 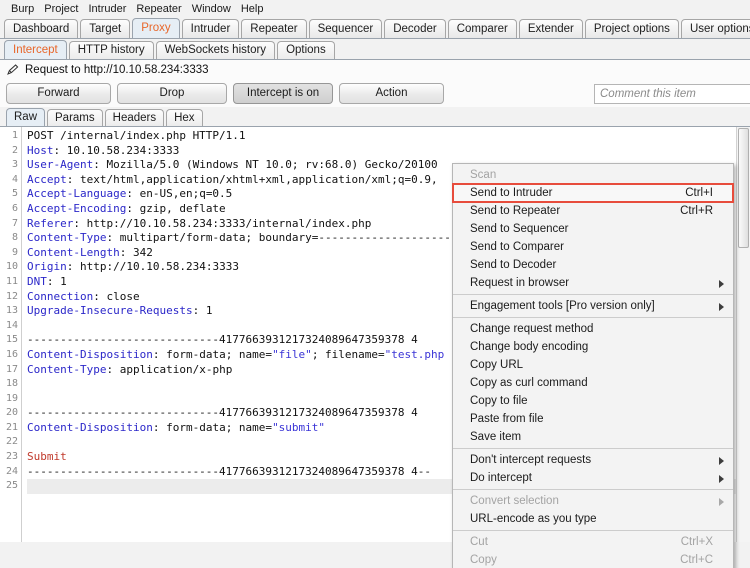 I want to click on line-number: 13, so click(x=11, y=311).